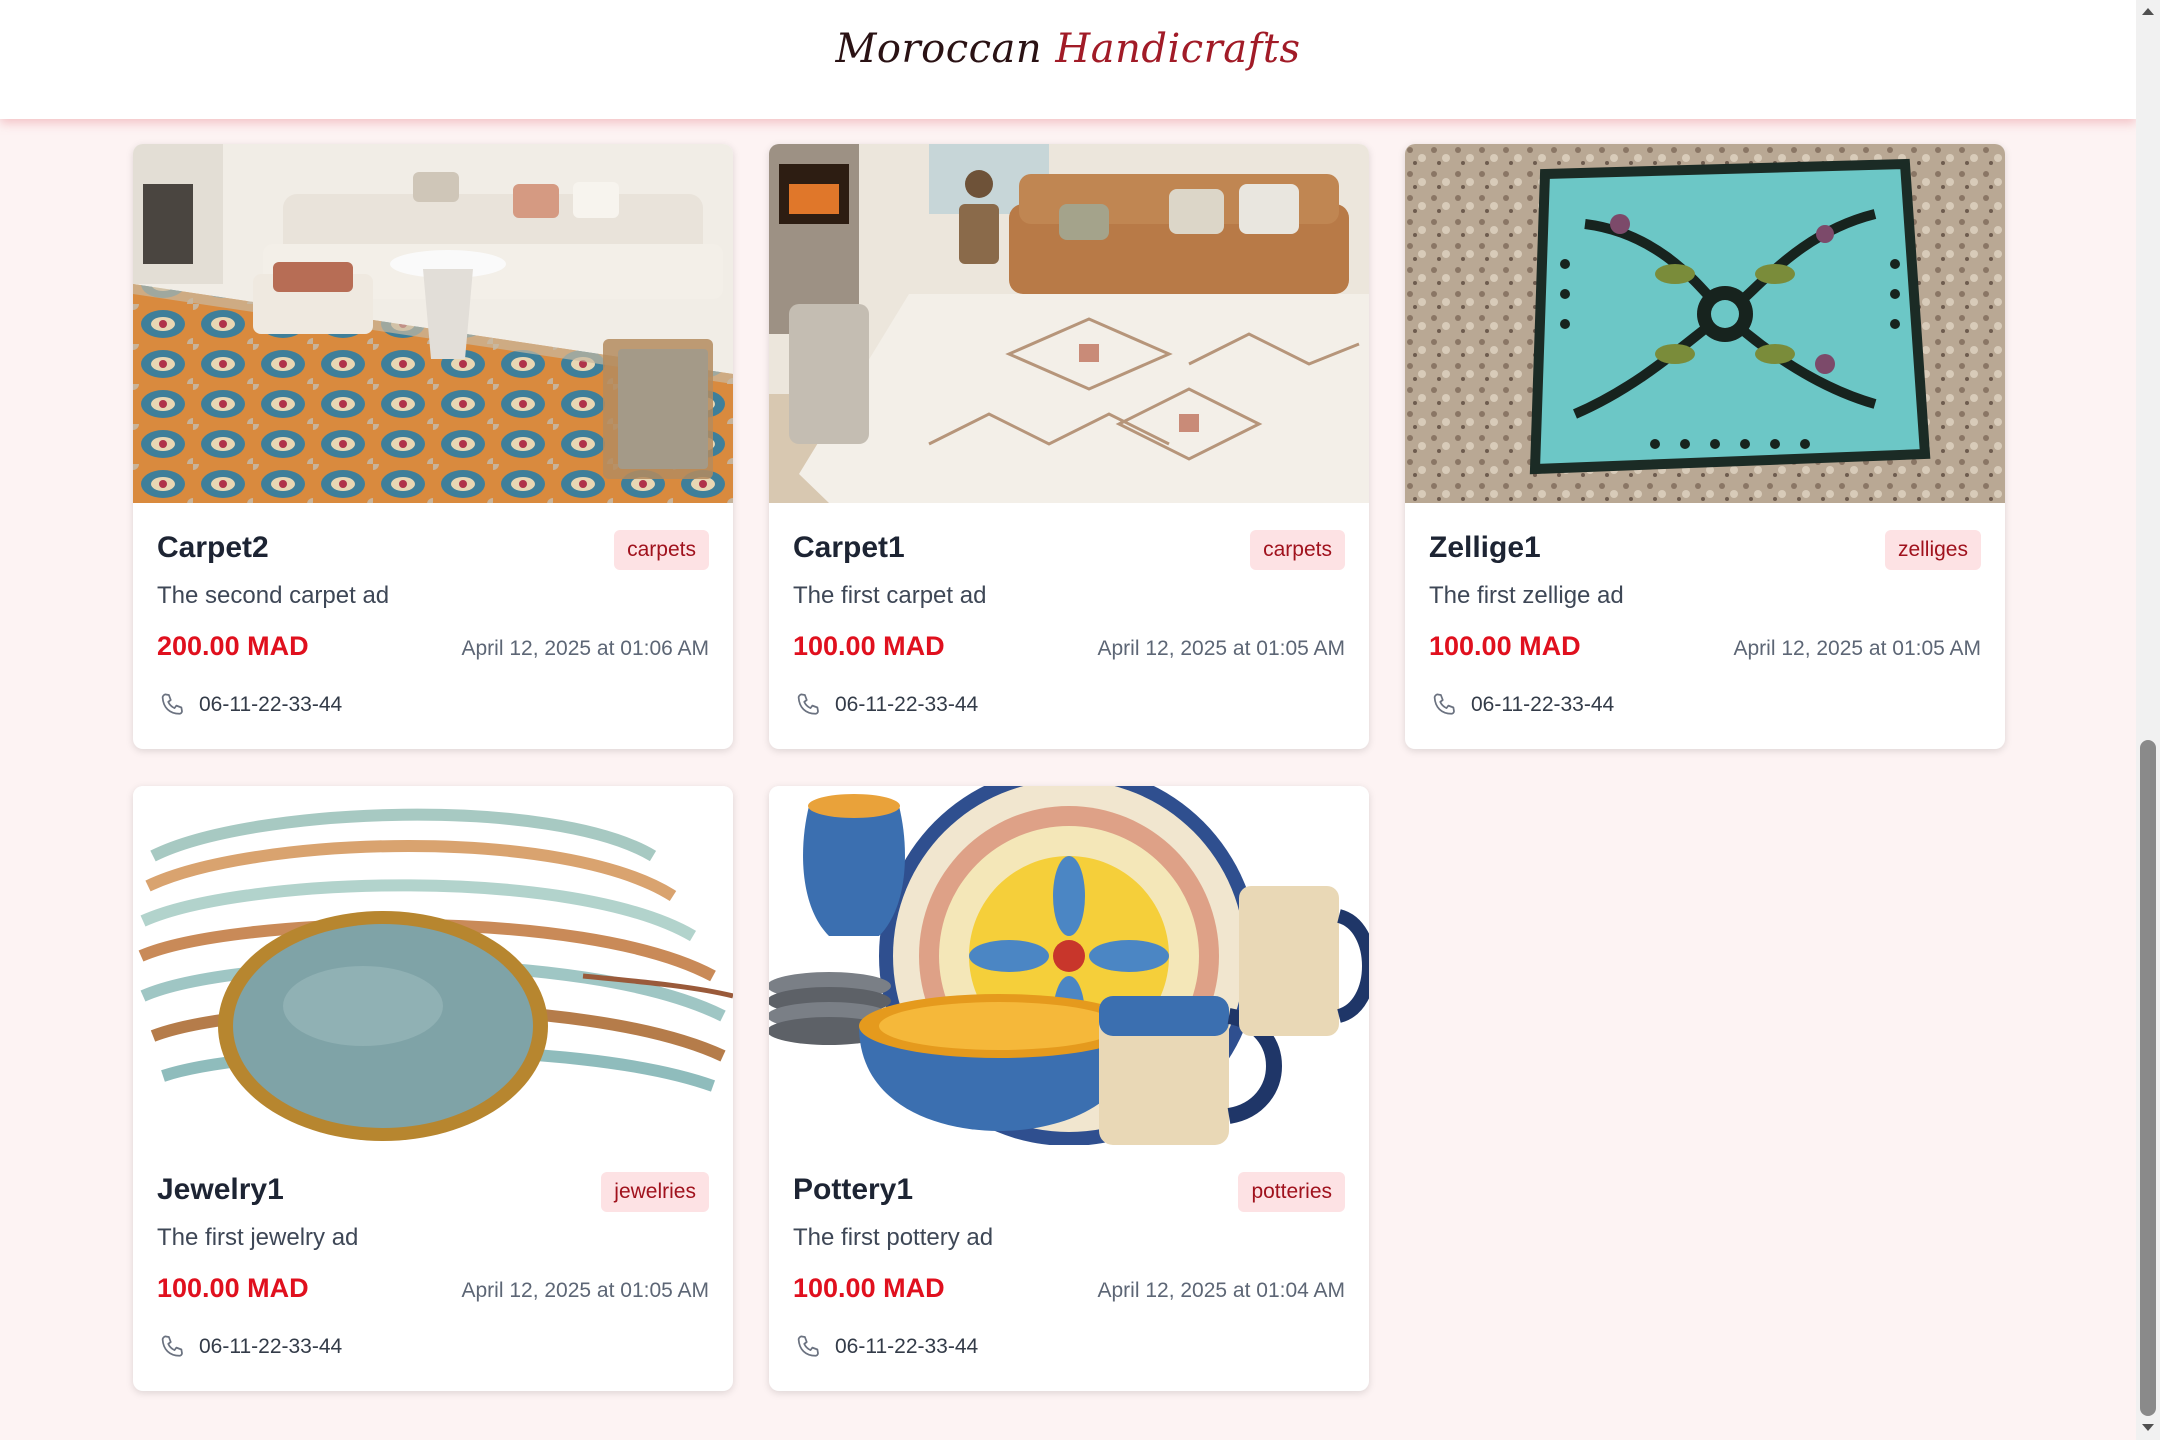  I want to click on category-badge: potteries, so click(1291, 1192).